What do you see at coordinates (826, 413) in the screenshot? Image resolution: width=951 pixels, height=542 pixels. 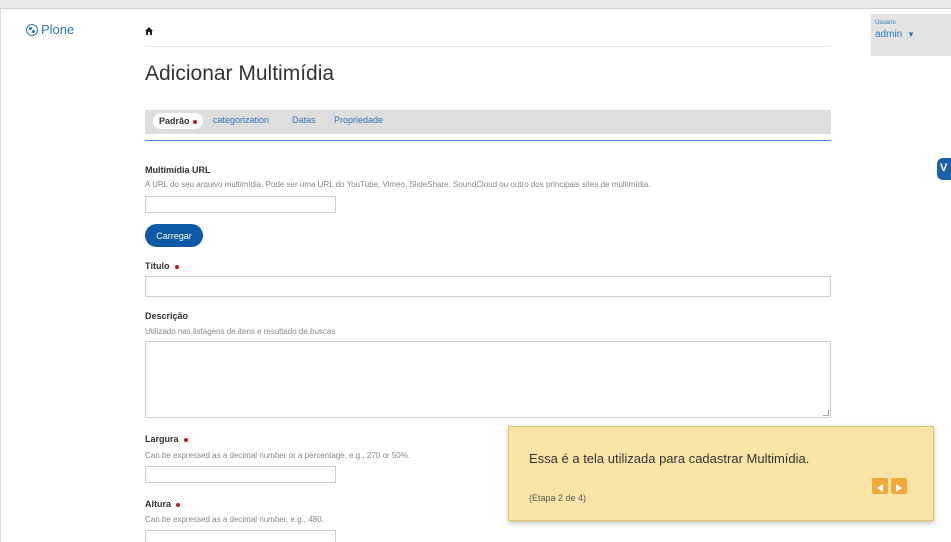 I see `resize-handle-icon` at bounding box center [826, 413].